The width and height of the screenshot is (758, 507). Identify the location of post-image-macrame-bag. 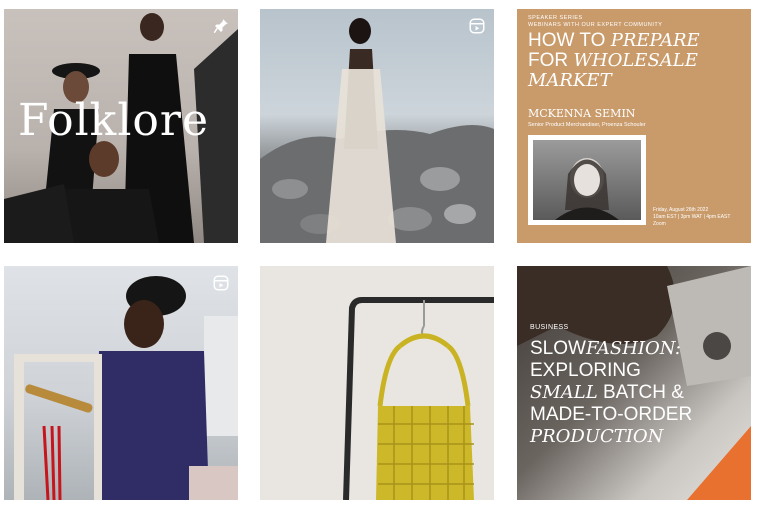
(418, 398).